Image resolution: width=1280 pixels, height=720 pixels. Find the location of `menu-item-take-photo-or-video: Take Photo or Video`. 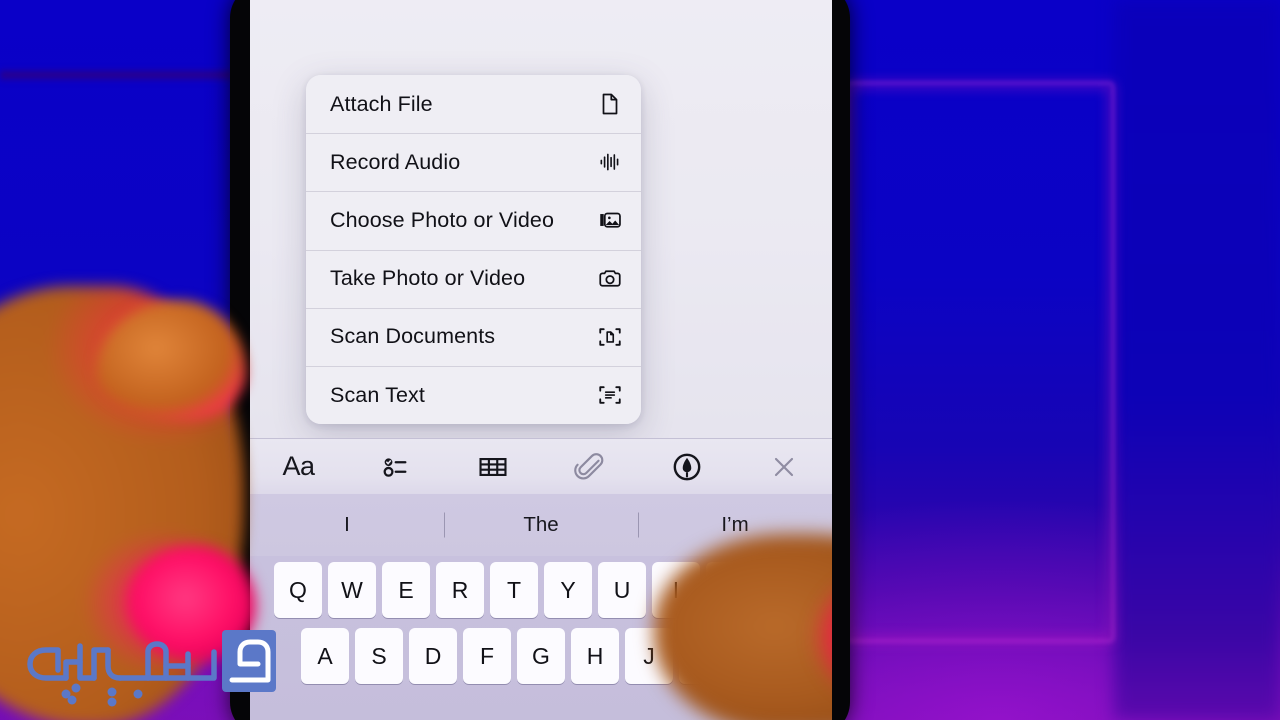

menu-item-take-photo-or-video: Take Photo or Video is located at coordinates (473, 278).